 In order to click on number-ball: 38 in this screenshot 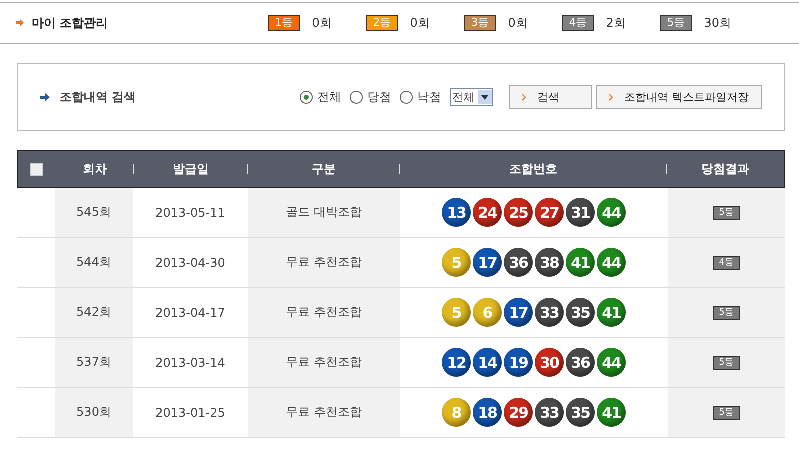, I will do `click(549, 262)`.